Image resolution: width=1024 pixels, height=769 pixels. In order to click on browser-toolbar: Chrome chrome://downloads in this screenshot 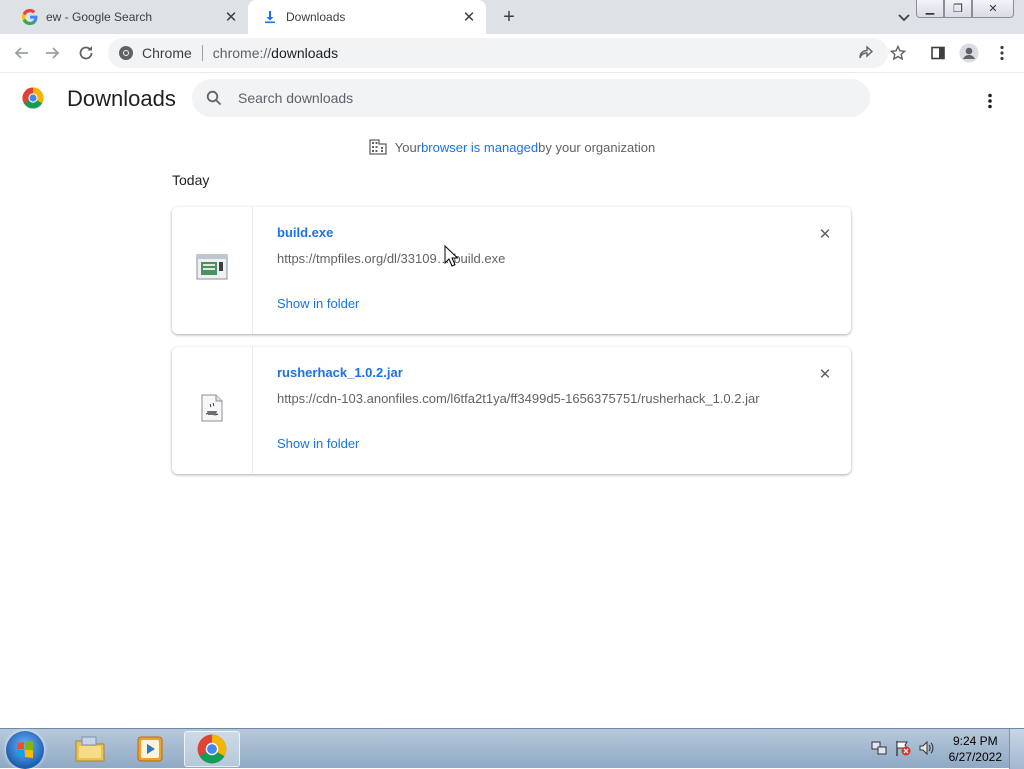, I will do `click(512, 53)`.